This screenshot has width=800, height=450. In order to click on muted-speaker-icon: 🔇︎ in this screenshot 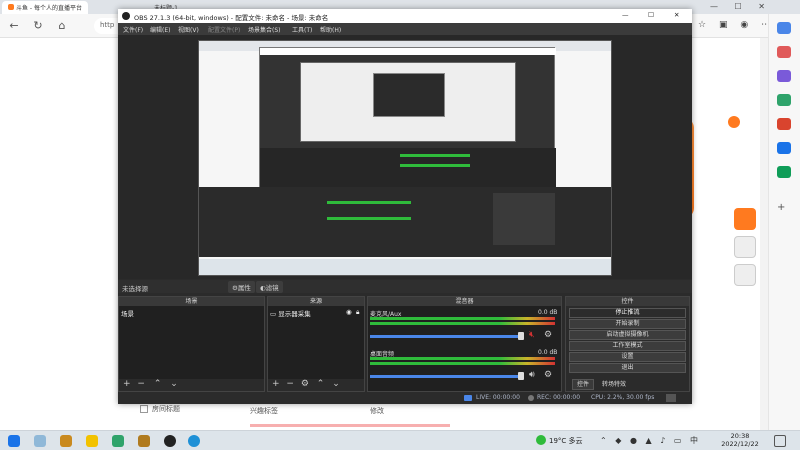, I will do `click(532, 335)`.